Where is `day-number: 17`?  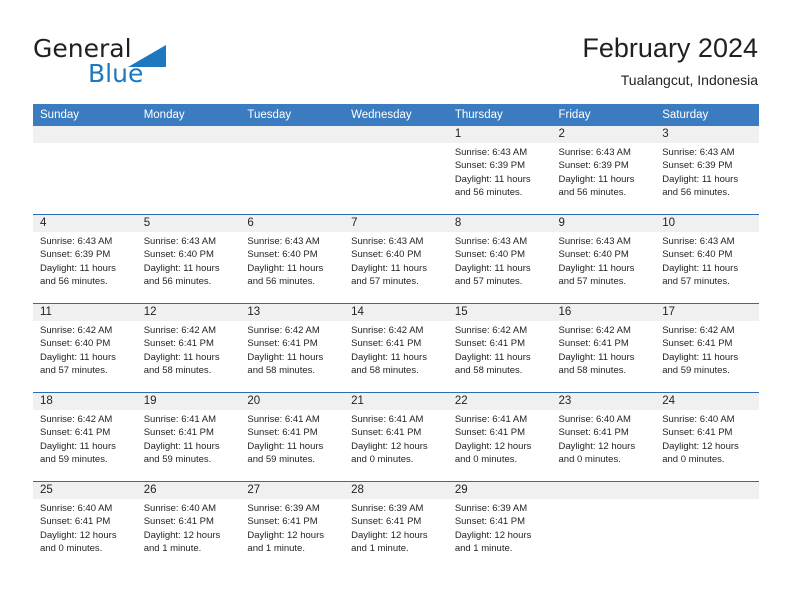
day-number: 17 is located at coordinates (707, 312).